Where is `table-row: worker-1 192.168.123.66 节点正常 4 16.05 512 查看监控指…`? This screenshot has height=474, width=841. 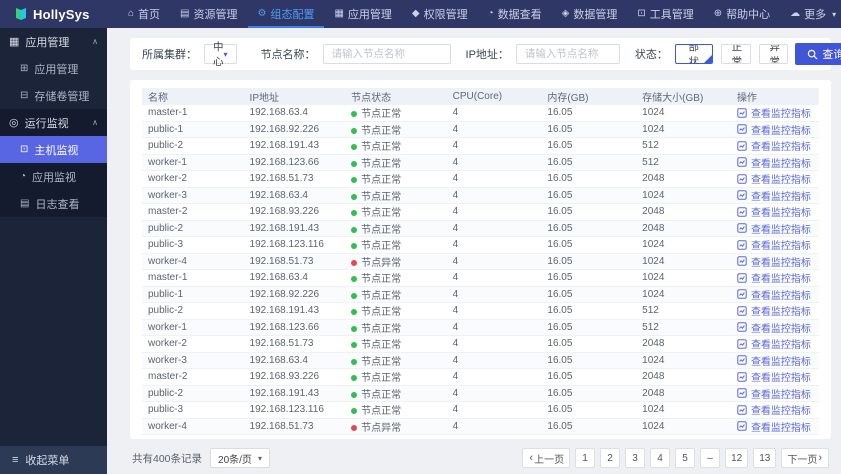 table-row: worker-1 192.168.123.66 节点正常 4 16.05 512 查看监控指… is located at coordinates (480, 162).